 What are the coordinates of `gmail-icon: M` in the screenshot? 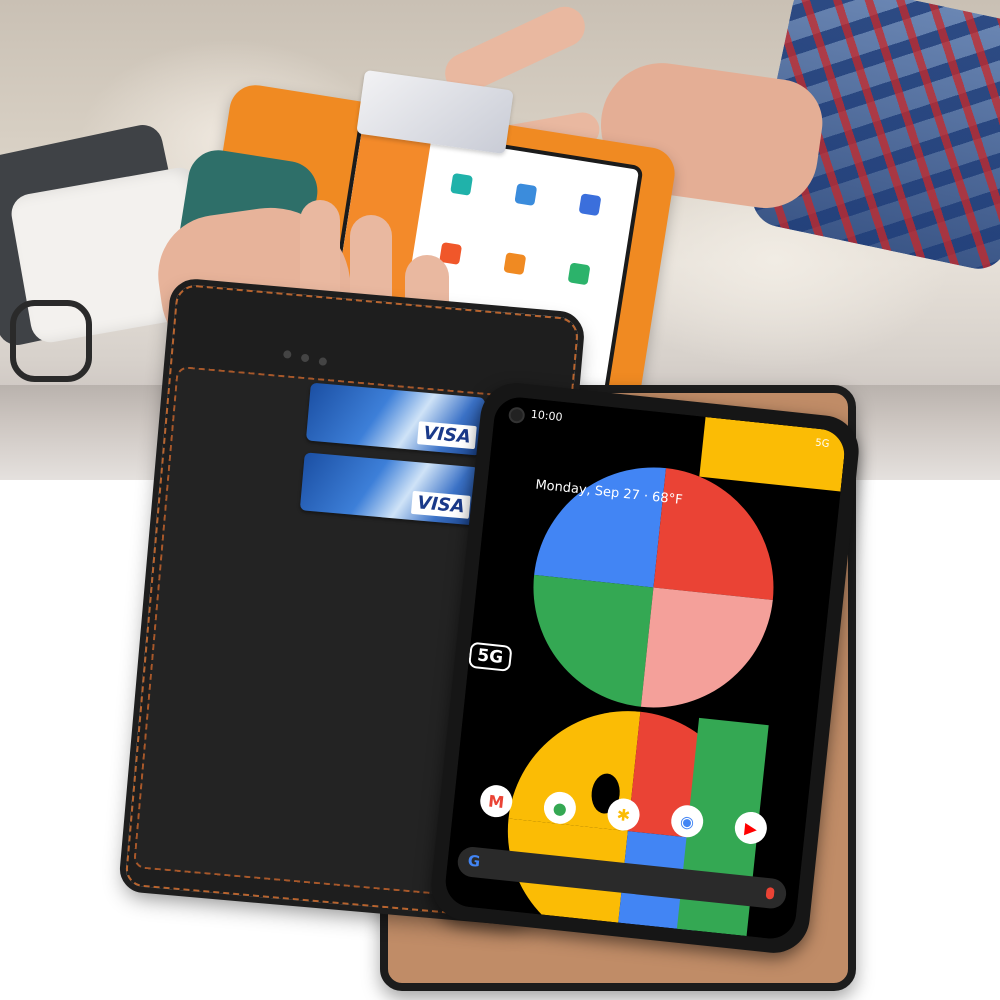 It's located at (496, 801).